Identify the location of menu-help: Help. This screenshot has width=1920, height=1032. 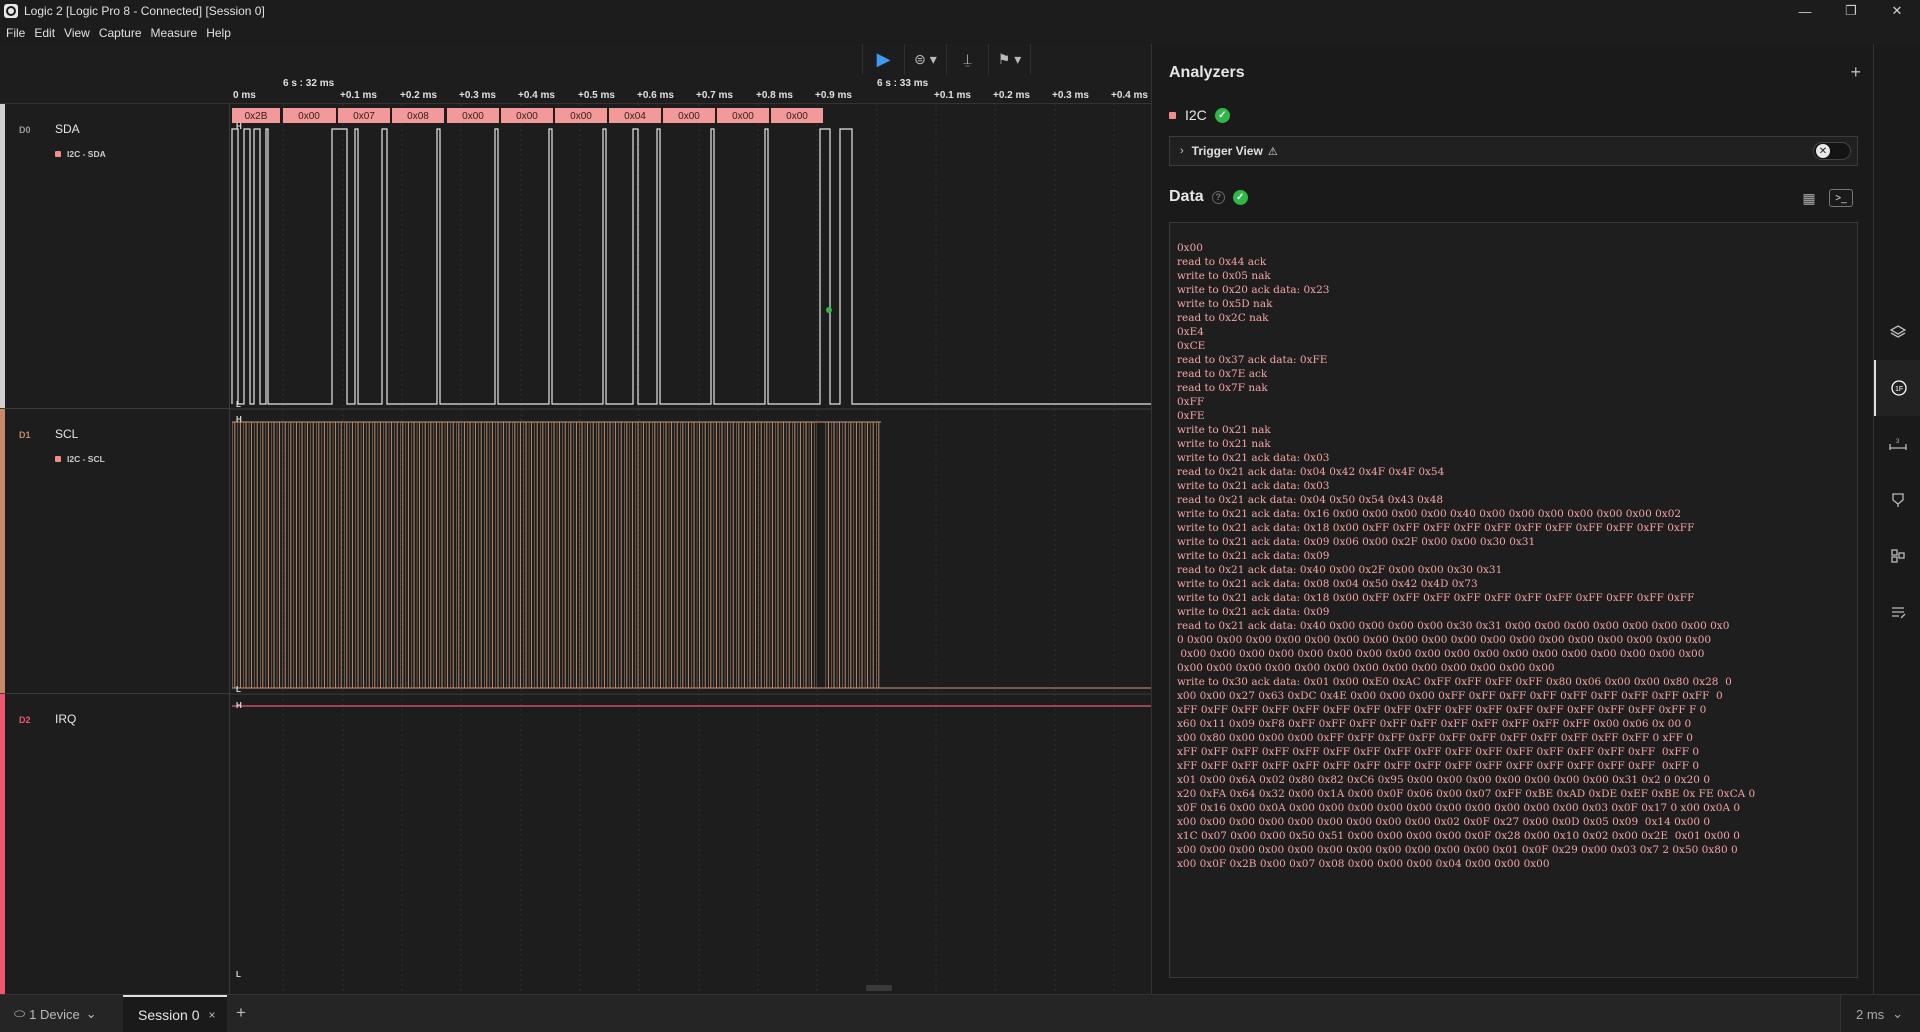
(218, 33).